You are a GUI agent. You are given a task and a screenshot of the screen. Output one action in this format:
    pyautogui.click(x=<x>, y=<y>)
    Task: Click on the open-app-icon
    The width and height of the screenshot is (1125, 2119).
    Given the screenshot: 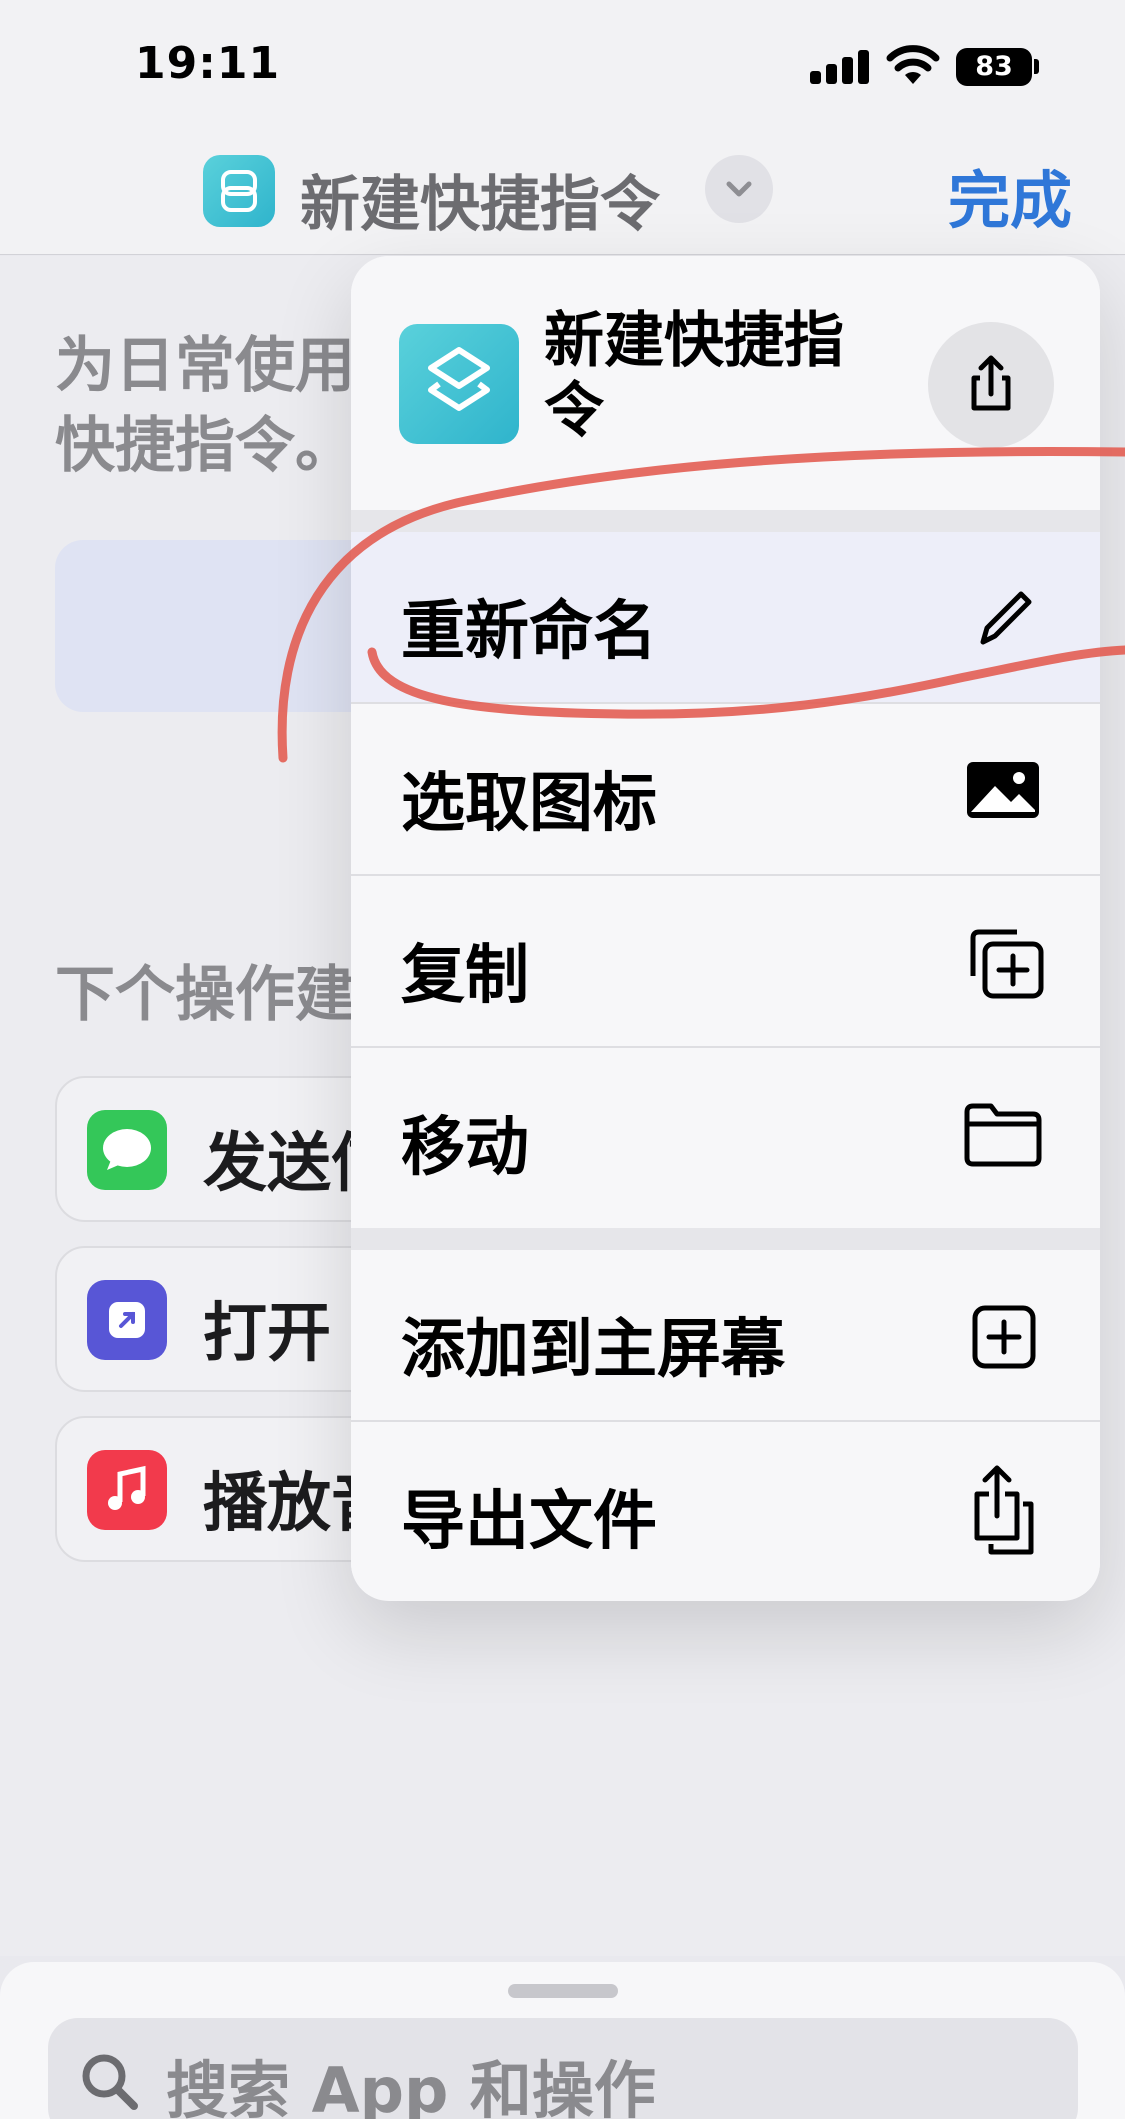 What is the action you would take?
    pyautogui.click(x=127, y=1320)
    